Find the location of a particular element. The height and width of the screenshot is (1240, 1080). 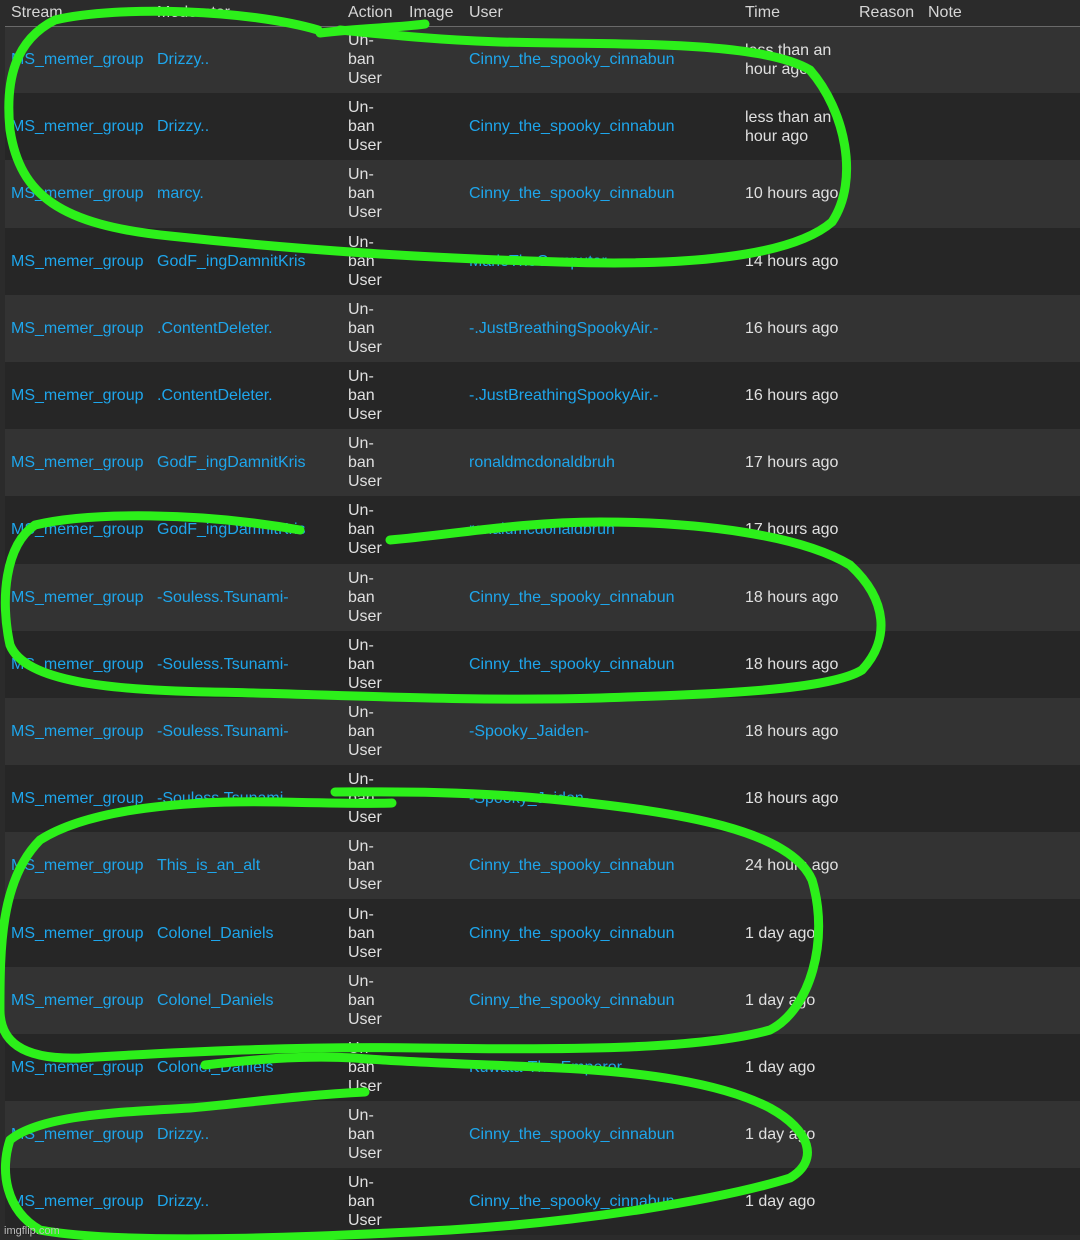

column-header-stream: Stream is located at coordinates (78, 13).